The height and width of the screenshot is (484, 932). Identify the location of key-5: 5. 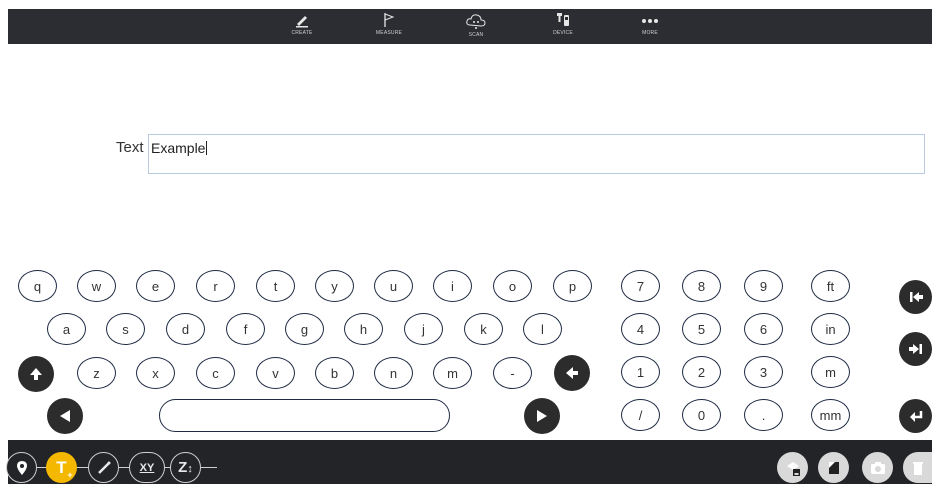
(701, 329).